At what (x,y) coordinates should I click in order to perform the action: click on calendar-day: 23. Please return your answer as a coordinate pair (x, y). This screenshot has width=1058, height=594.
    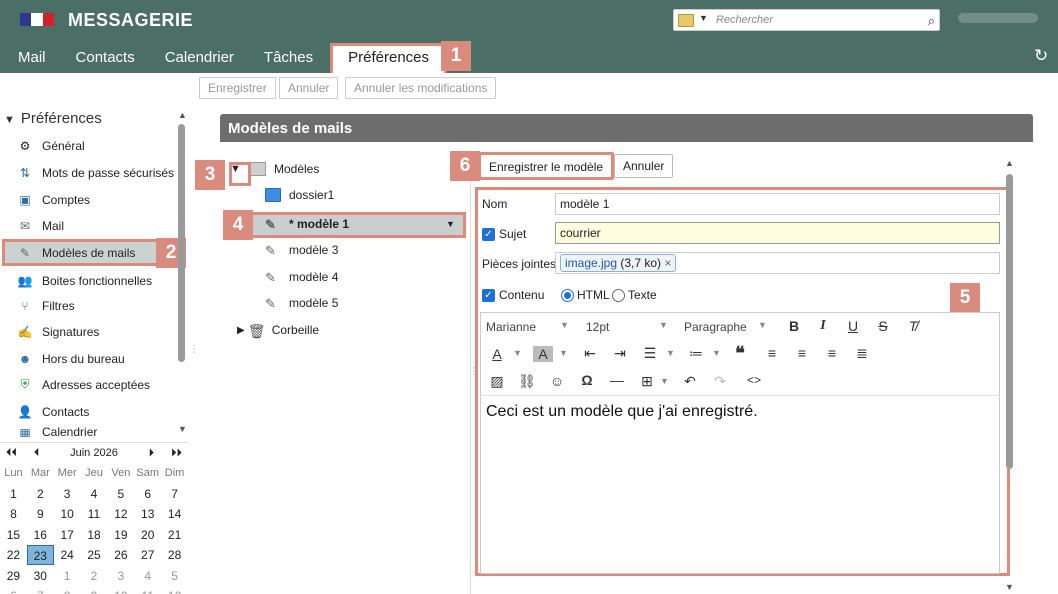
    Looking at the image, I should click on (40, 555).